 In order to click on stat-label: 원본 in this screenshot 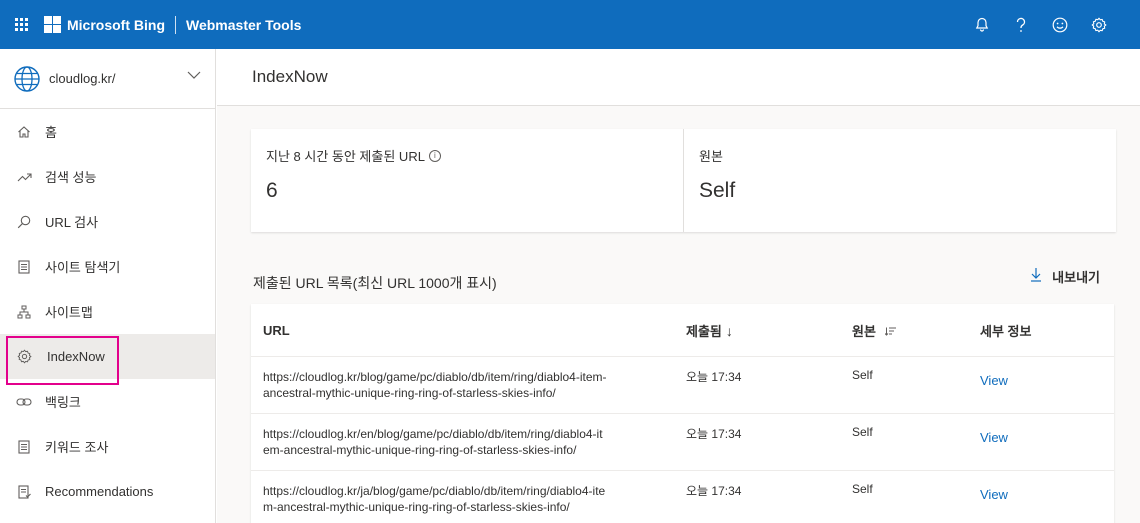, I will do `click(711, 156)`.